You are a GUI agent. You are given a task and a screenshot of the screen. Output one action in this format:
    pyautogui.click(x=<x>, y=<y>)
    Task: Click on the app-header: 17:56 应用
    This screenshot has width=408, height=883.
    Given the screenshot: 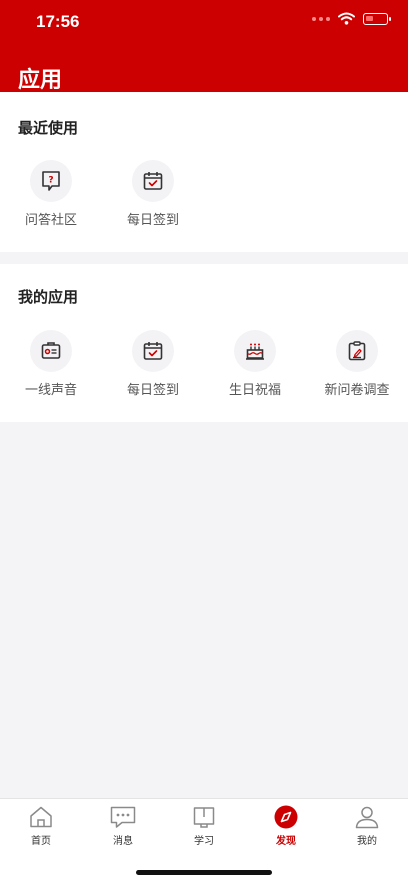 What is the action you would take?
    pyautogui.click(x=204, y=46)
    